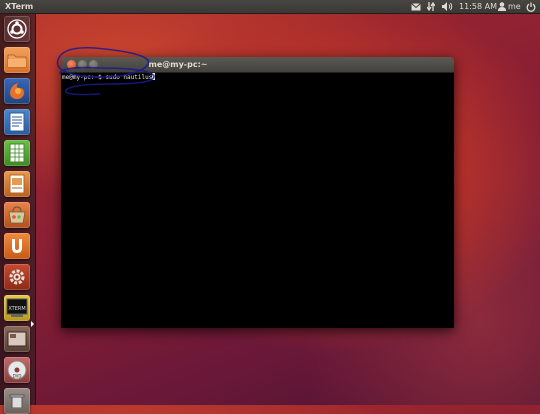 This screenshot has width=540, height=414. I want to click on settings-icon, so click(17, 277).